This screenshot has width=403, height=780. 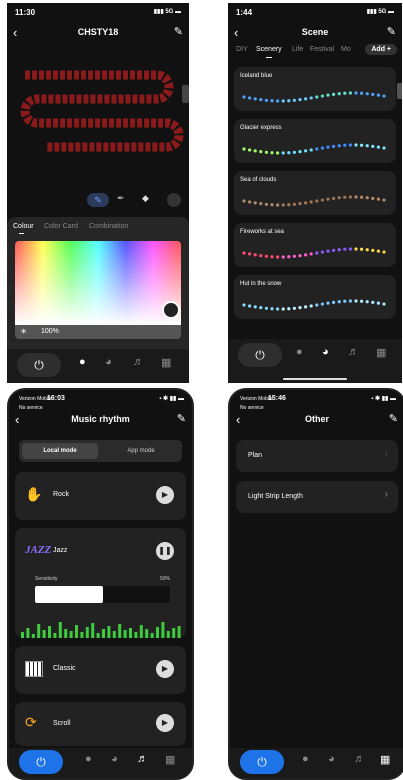 I want to click on tab-color-card: Color Card, so click(x=61, y=226).